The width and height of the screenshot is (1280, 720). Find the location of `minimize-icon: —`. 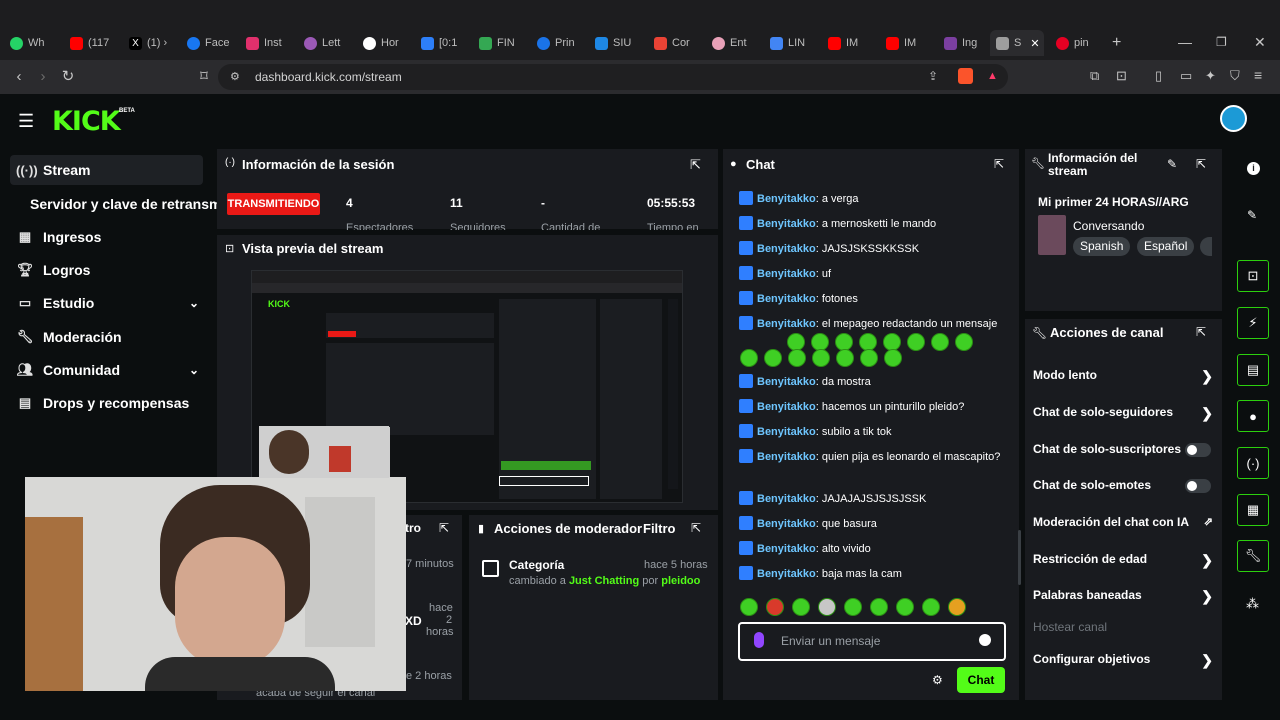

minimize-icon: — is located at coordinates (1185, 42).